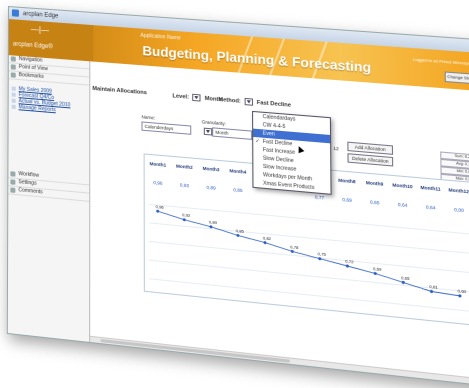 Image resolution: width=469 pixels, height=388 pixels. Describe the element at coordinates (240, 231) in the screenshot. I see `point-label: 0,85` at that location.